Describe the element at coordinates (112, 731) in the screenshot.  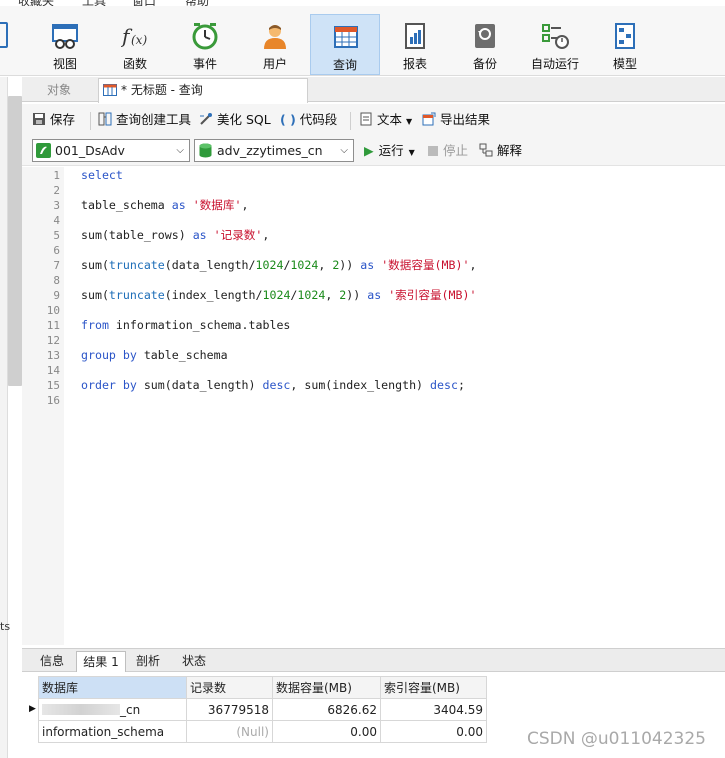
I see `grid-cell: information_schema` at that location.